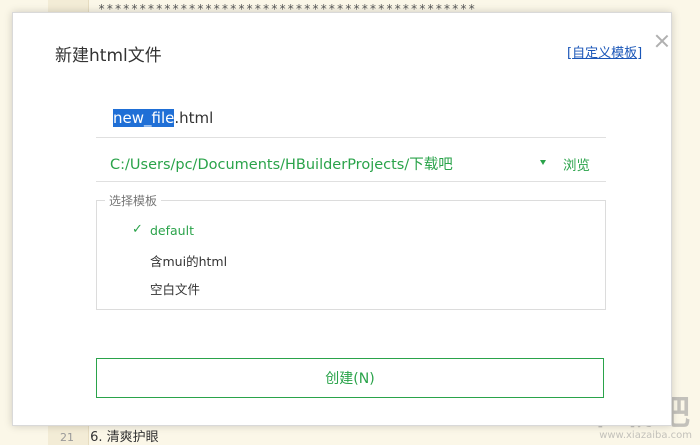 This screenshot has height=445, width=700. Describe the element at coordinates (543, 162) in the screenshot. I see `chevron-down-icon` at that location.